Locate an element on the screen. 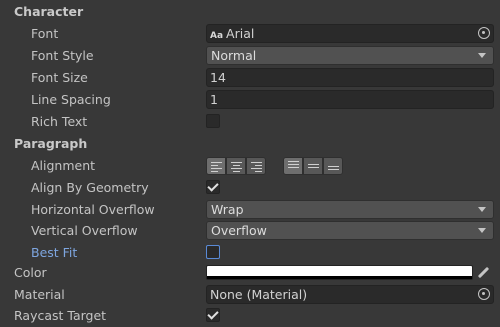 This screenshot has width=500, height=327. align-by-geometry-checkbox is located at coordinates (213, 187).